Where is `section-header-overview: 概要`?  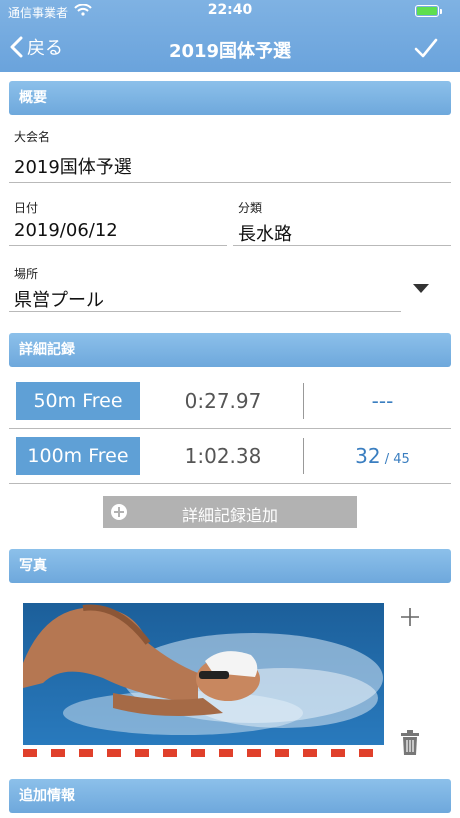 section-header-overview: 概要 is located at coordinates (230, 98).